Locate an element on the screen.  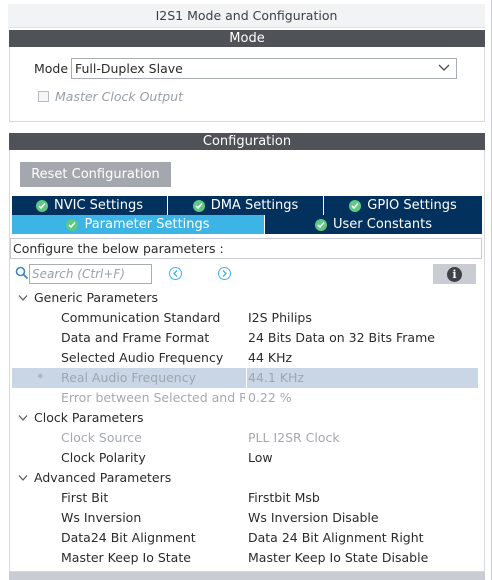
tab-dma-settings: DMA Settings is located at coordinates (245, 205).